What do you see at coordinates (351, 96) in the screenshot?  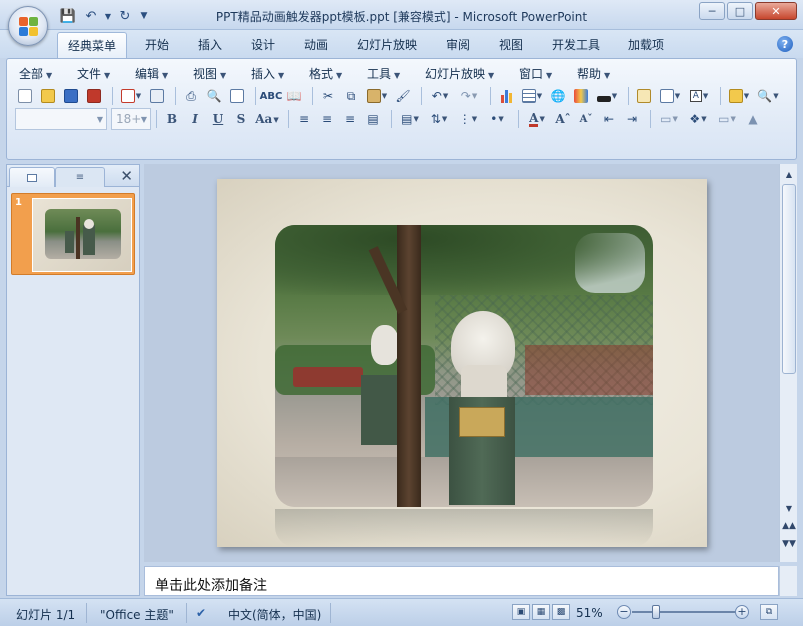 I see `copy-icon: ⧉` at bounding box center [351, 96].